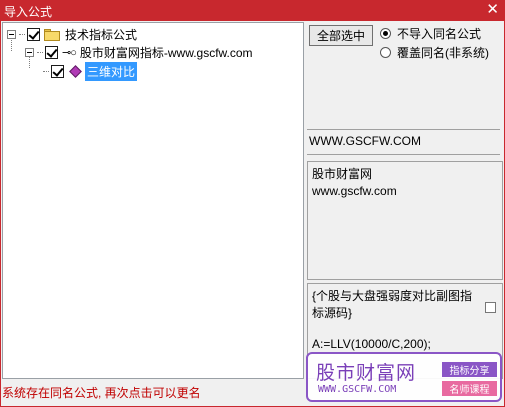 This screenshot has height=407, width=505. What do you see at coordinates (385, 33) in the screenshot?
I see `radio-skip-icon` at bounding box center [385, 33].